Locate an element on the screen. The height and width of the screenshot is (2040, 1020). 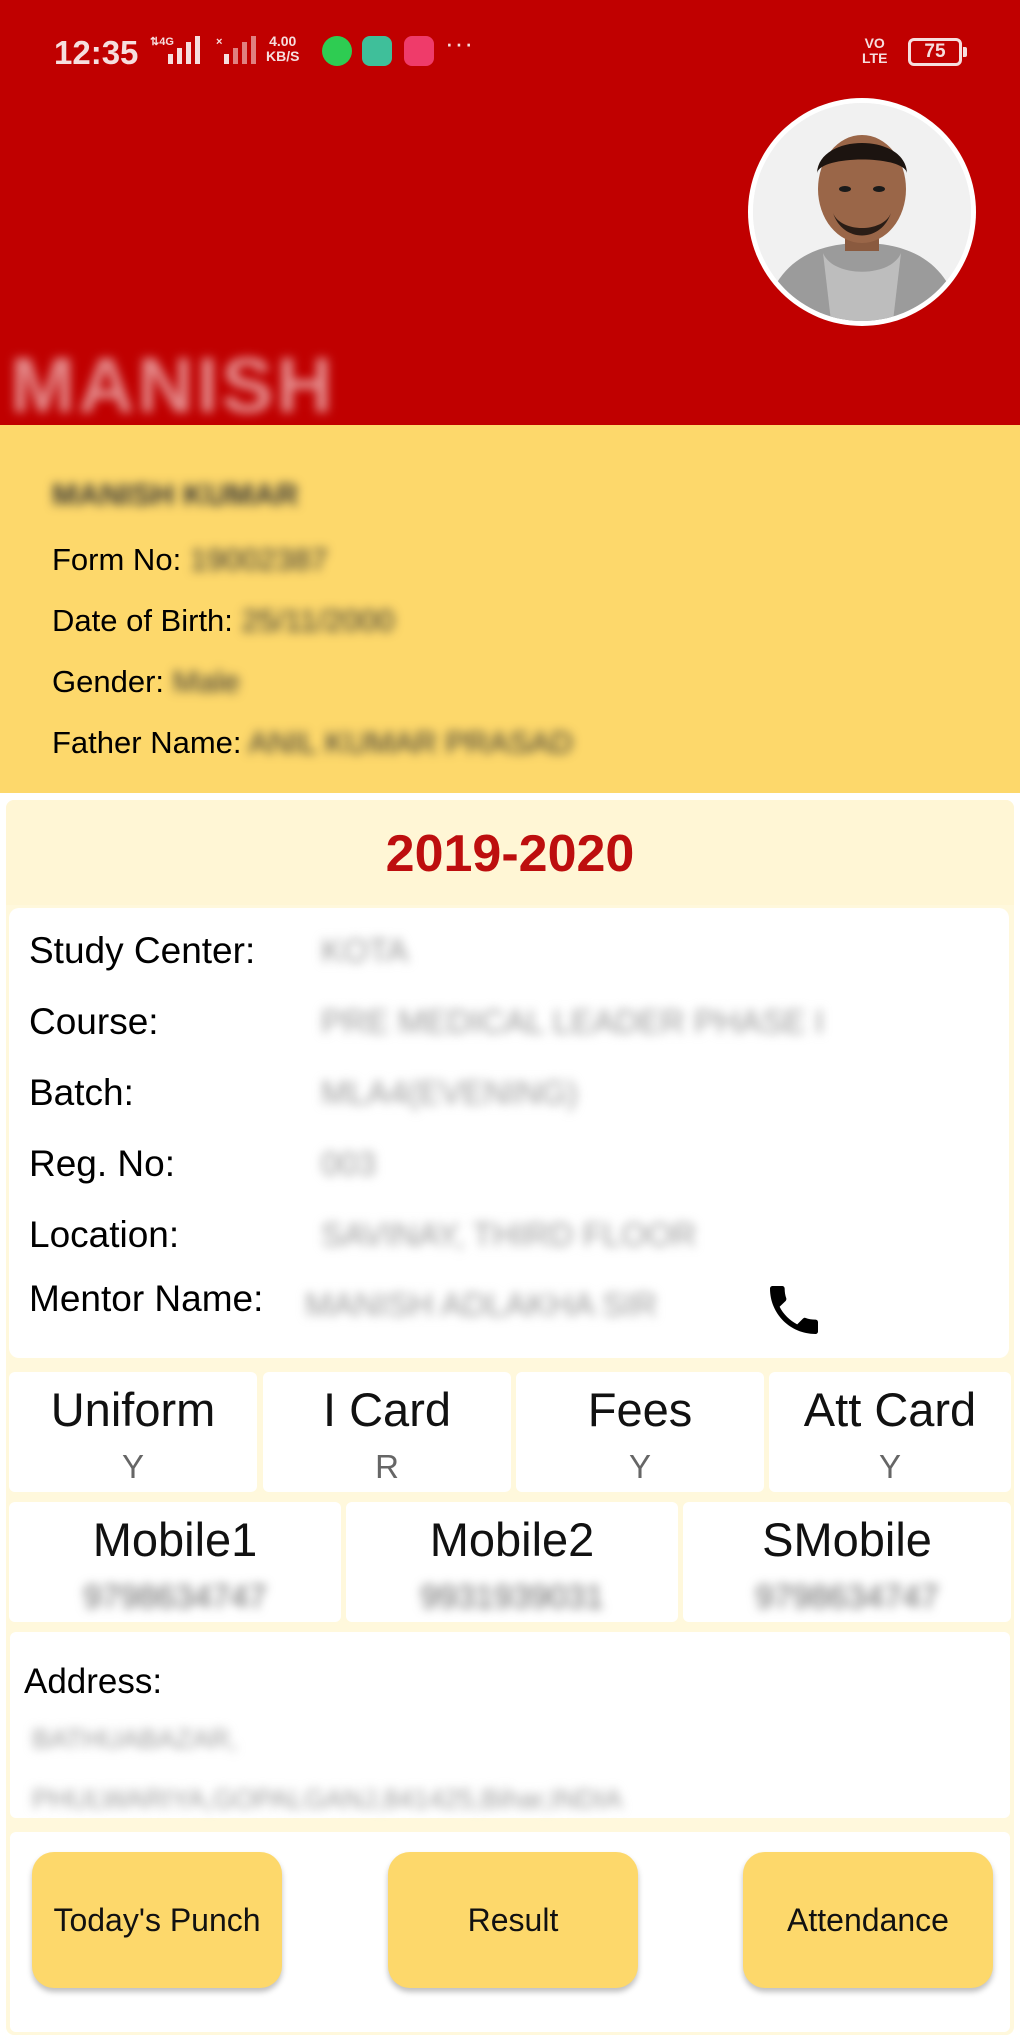
reg-no-value: 003 is located at coordinates (349, 1163).